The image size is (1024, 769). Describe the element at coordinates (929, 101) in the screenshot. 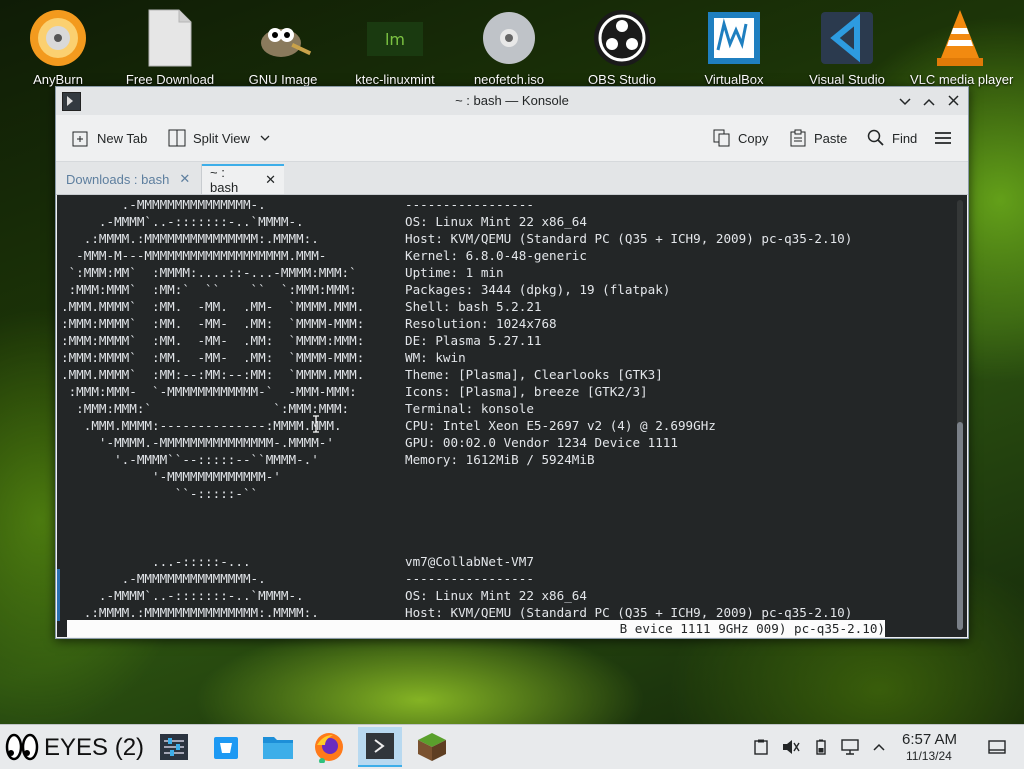

I see `maximize-button` at that location.